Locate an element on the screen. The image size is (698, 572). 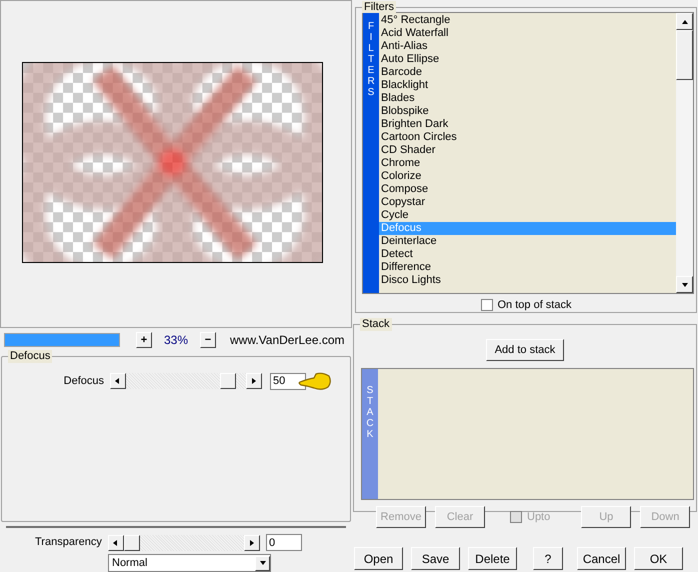
filter-item: CD Shader is located at coordinates (527, 150).